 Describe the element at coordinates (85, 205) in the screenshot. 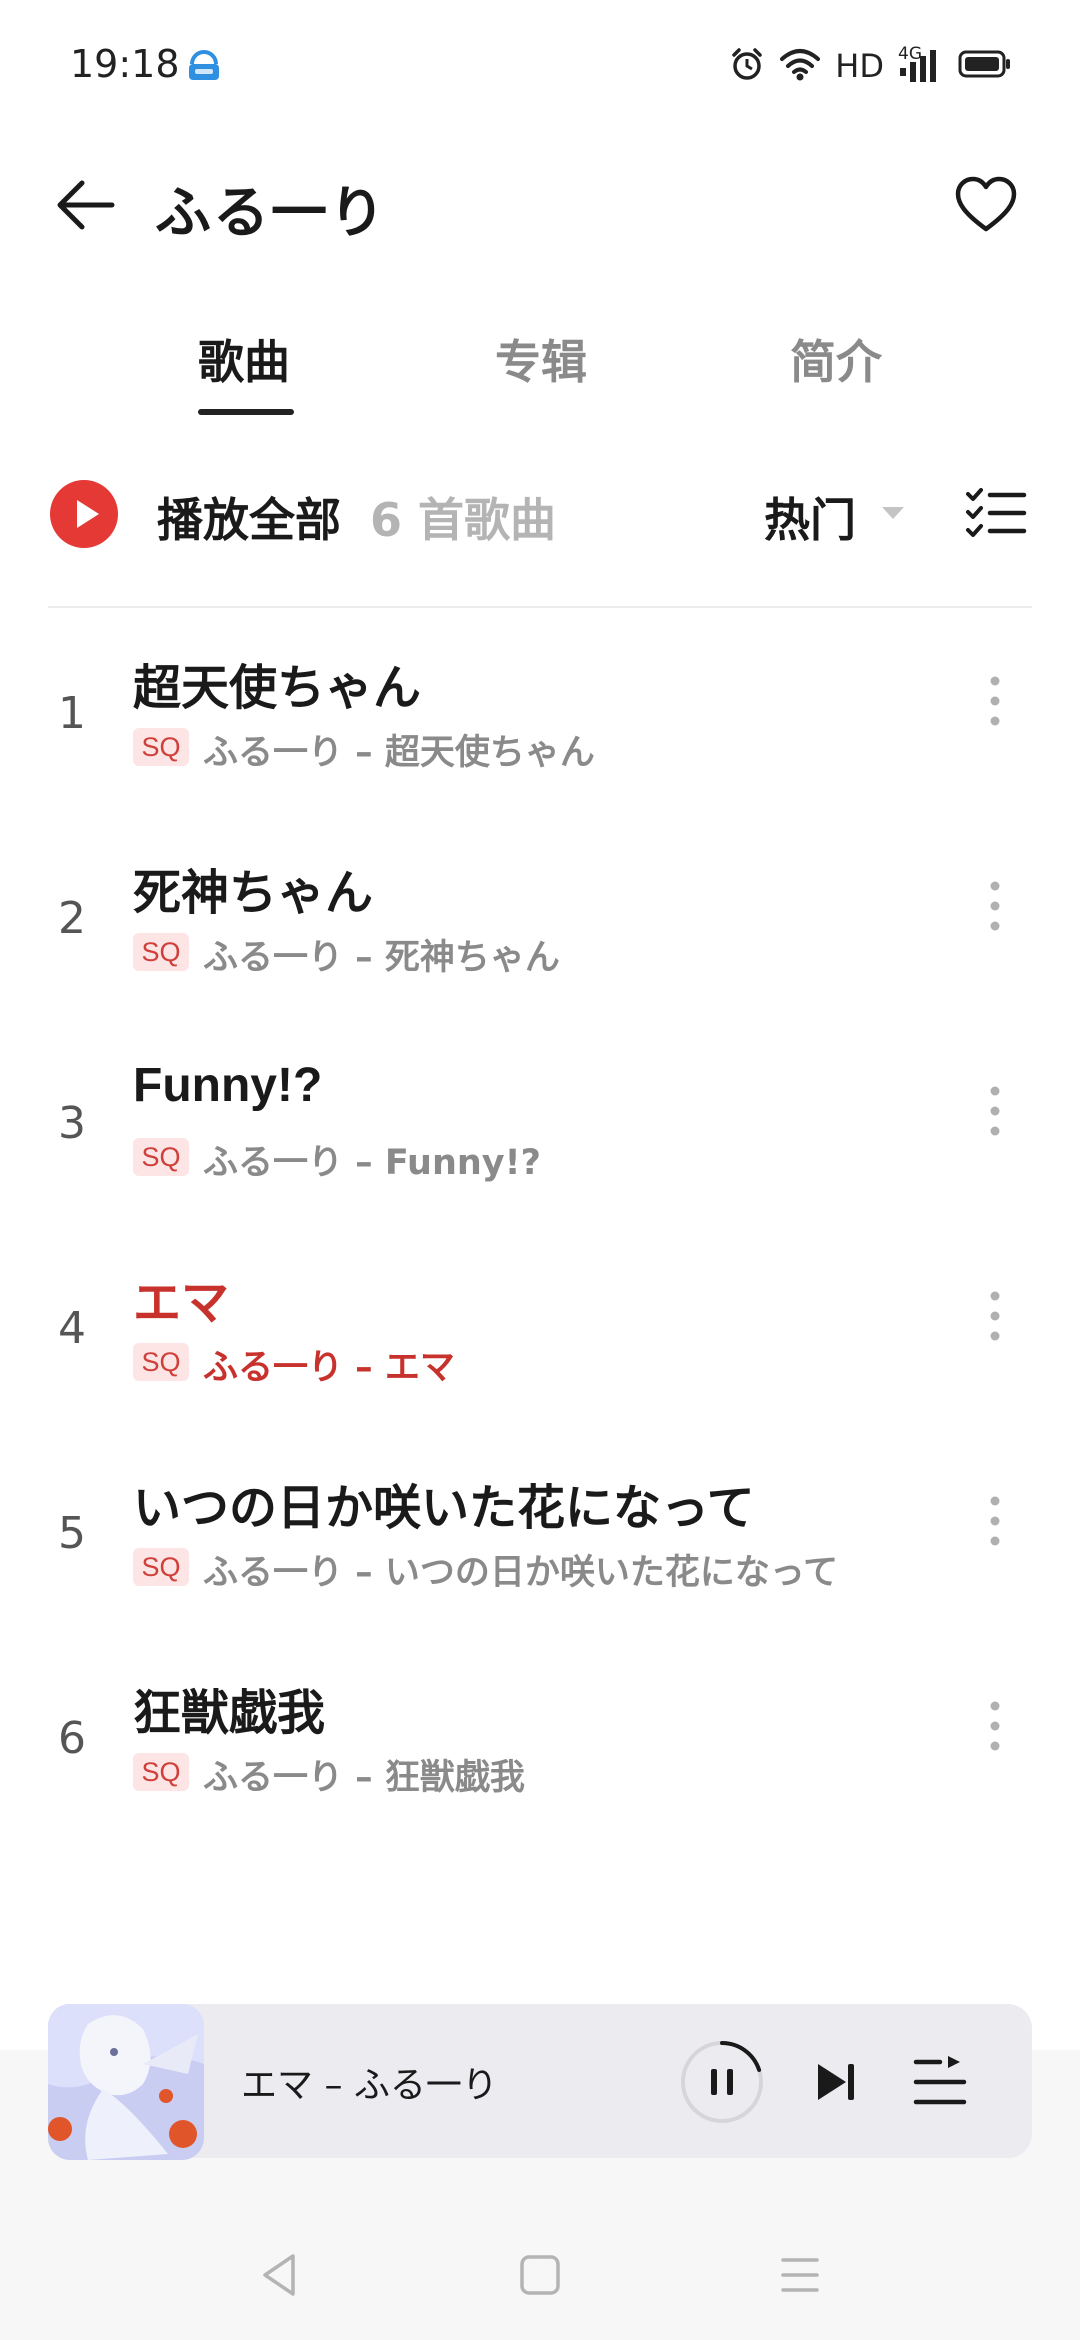

I see `back-arrow-icon` at that location.